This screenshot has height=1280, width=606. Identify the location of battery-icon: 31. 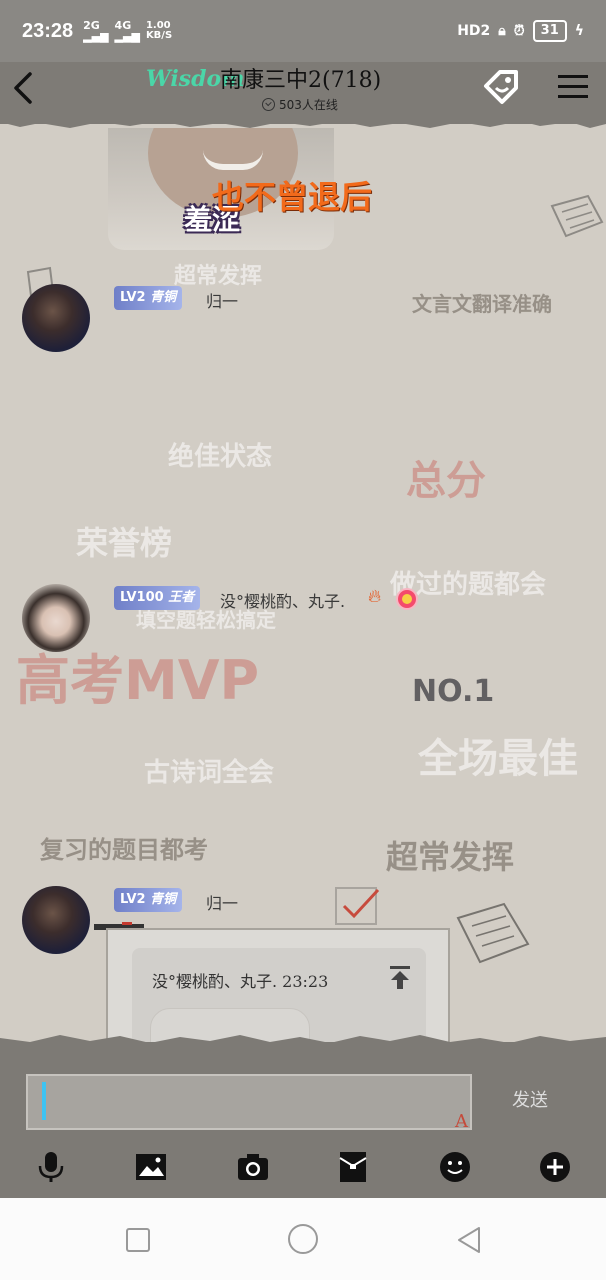
(549, 31).